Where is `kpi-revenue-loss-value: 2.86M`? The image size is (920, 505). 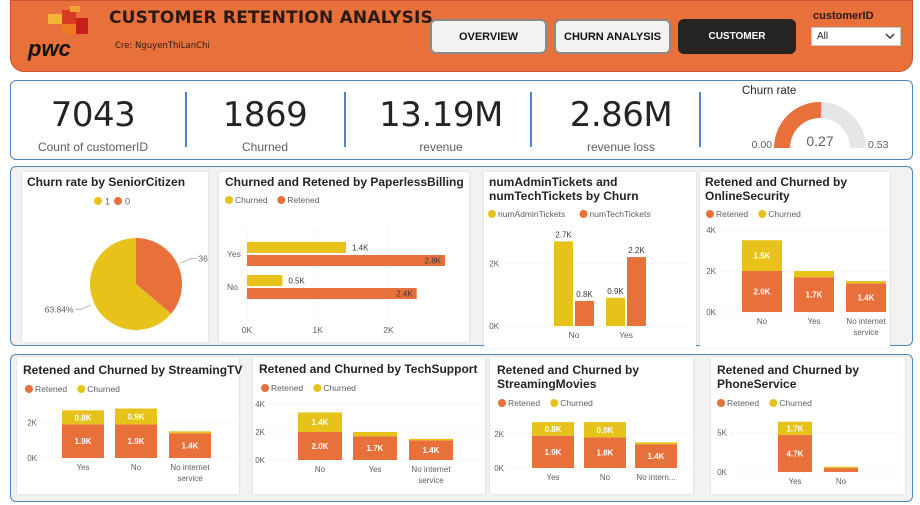 kpi-revenue-loss-value: 2.86M is located at coordinates (621, 115).